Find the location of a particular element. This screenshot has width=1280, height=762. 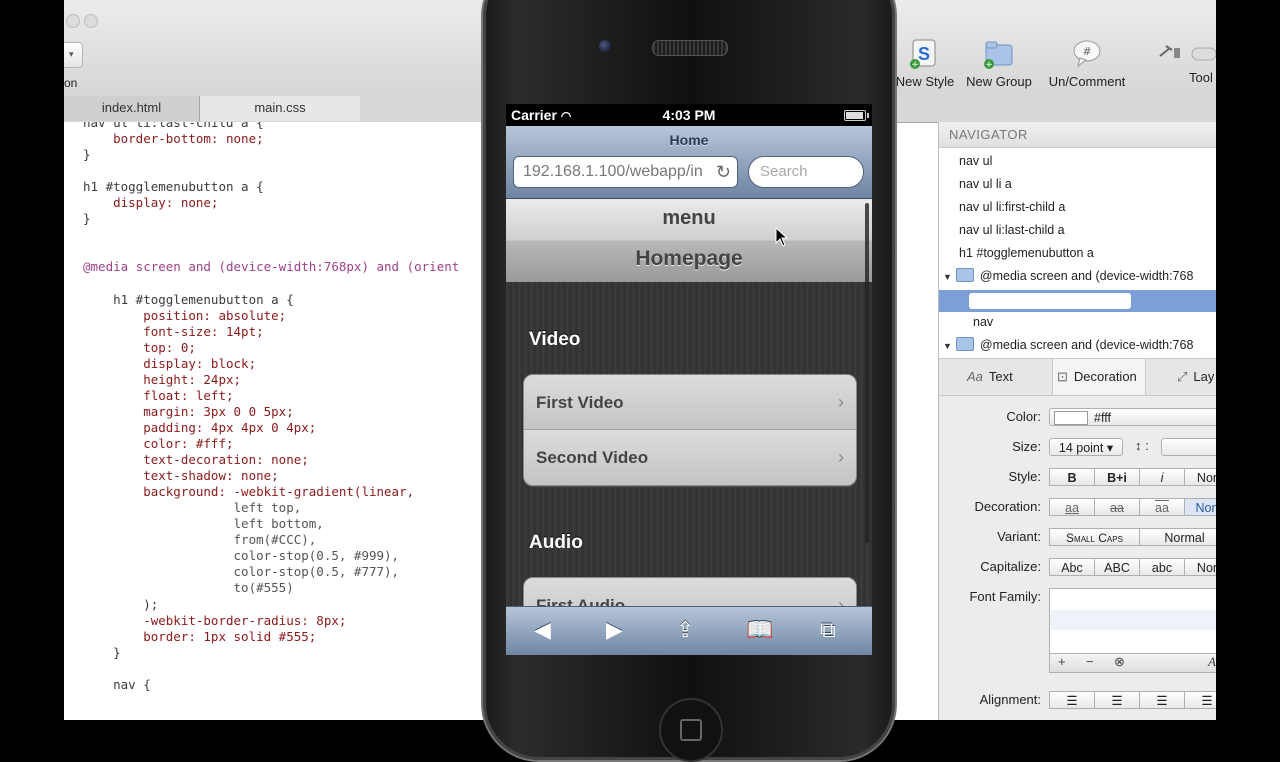

code-line: ); is located at coordinates (120, 605).